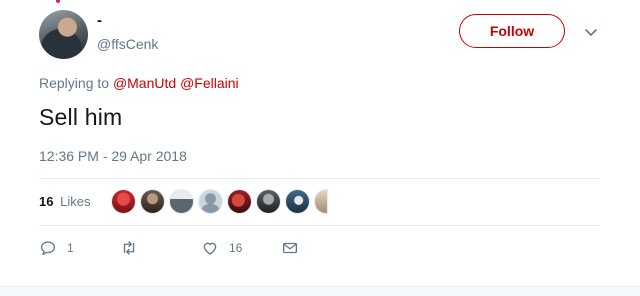 The width and height of the screenshot is (640, 296). What do you see at coordinates (210, 248) in the screenshot?
I see `heart-icon` at bounding box center [210, 248].